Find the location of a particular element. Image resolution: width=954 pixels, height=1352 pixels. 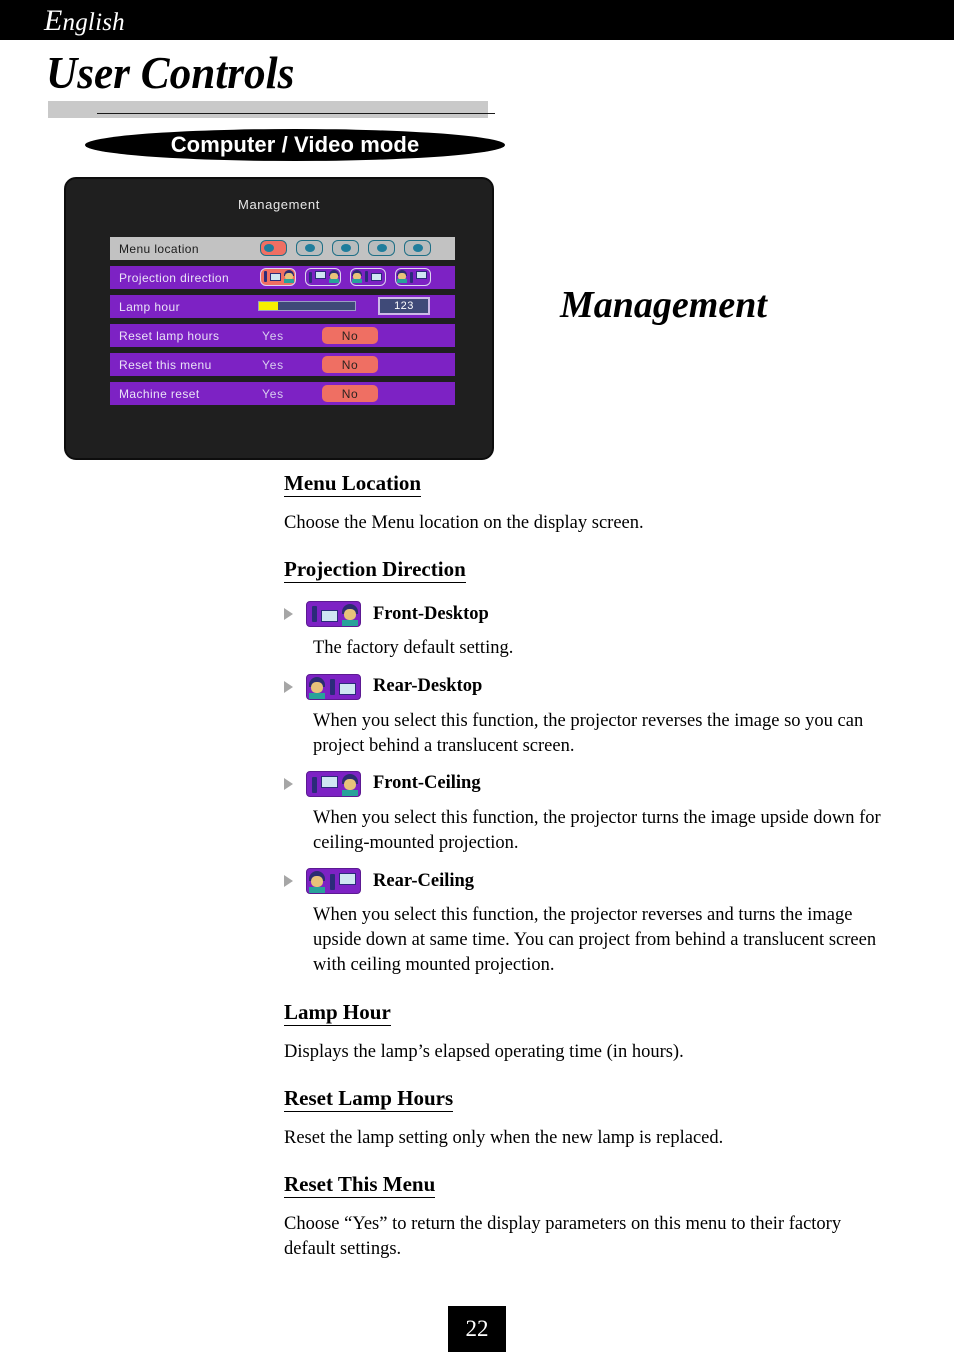

osd-row-projection-direction: Projection direction is located at coordinates (282, 277).